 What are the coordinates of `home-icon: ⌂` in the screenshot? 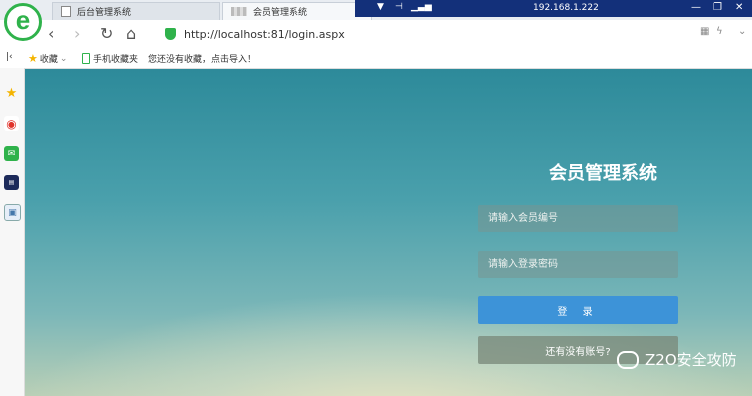 It's located at (131, 33).